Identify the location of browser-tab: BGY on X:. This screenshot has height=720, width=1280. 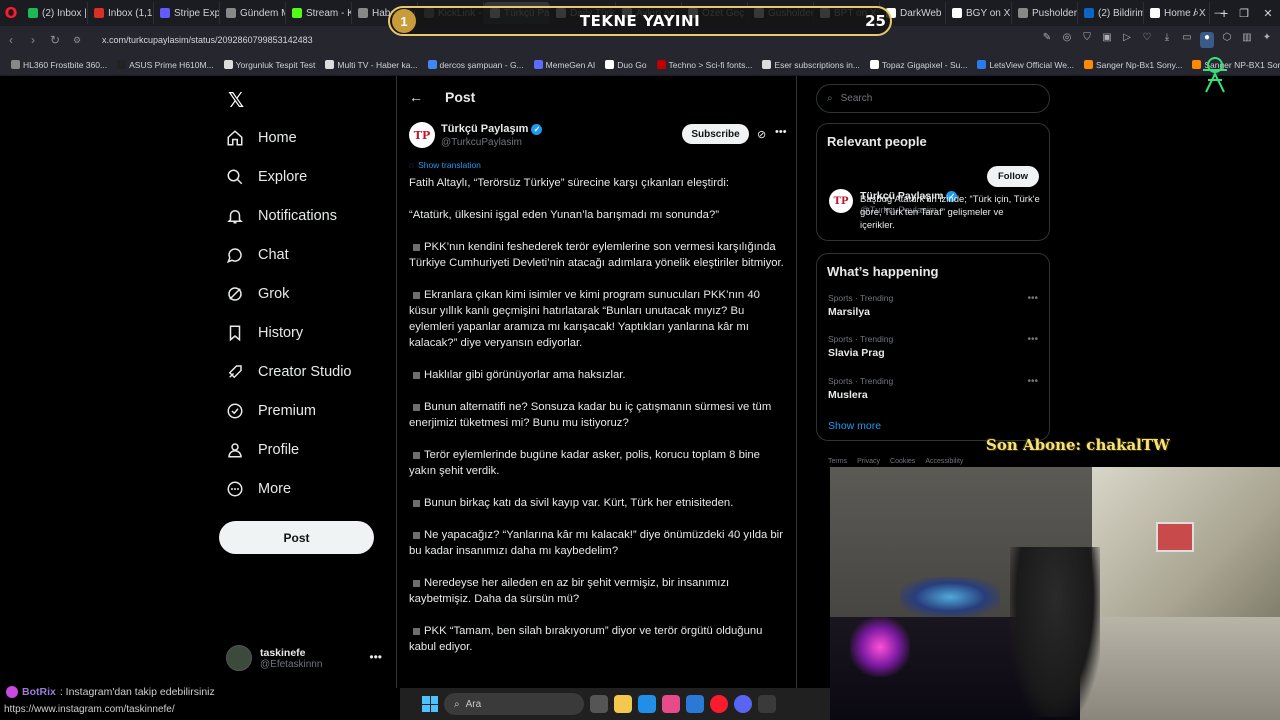
(979, 13).